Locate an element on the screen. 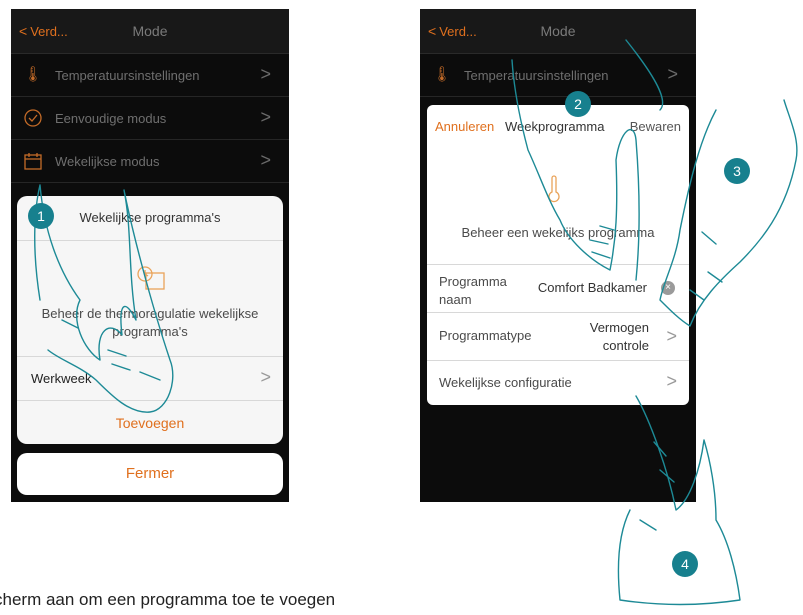 This screenshot has height=615, width=803. step-badge-1: 1 is located at coordinates (41, 216).